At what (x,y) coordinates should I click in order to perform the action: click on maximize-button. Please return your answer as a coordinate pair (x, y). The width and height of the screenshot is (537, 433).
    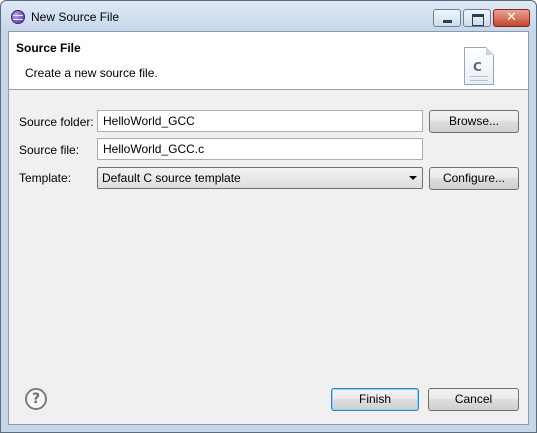
    Looking at the image, I should click on (477, 18).